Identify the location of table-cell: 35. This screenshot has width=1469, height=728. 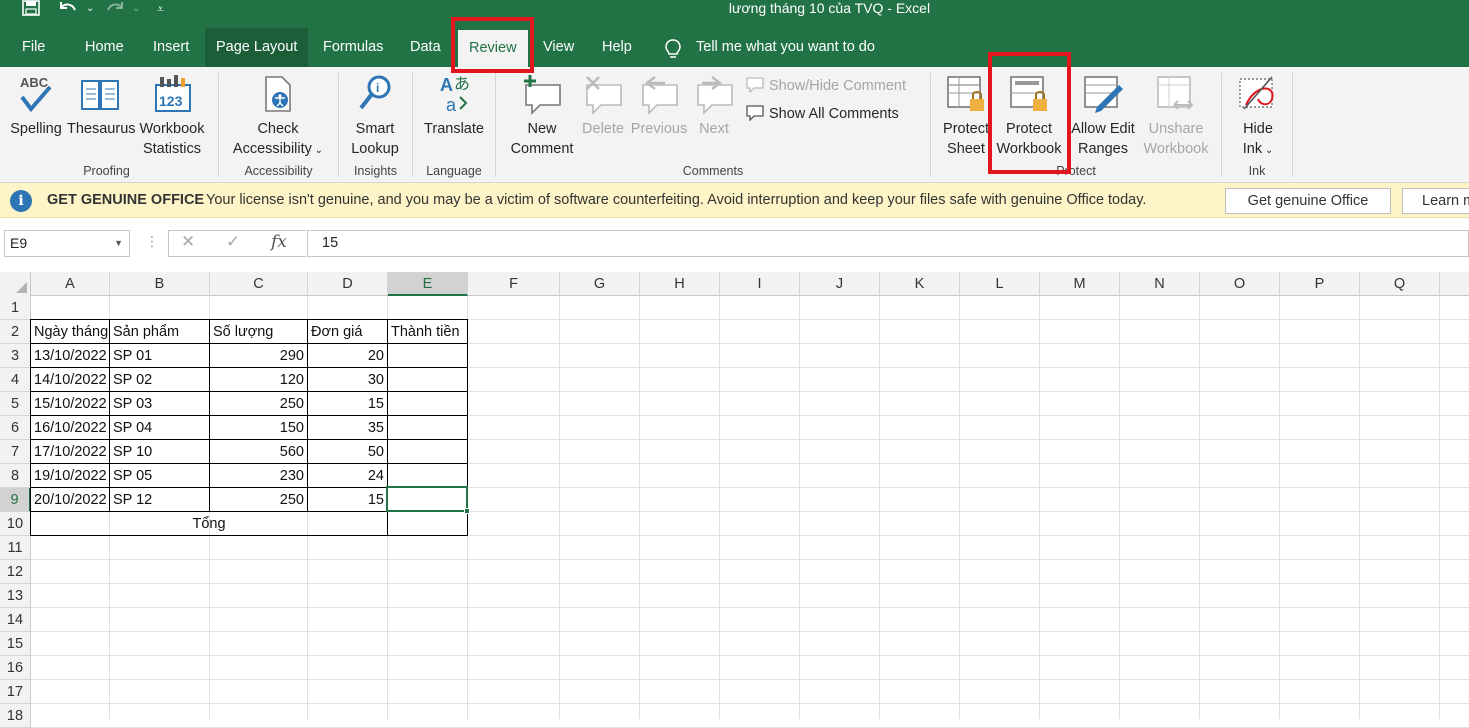
(348, 428).